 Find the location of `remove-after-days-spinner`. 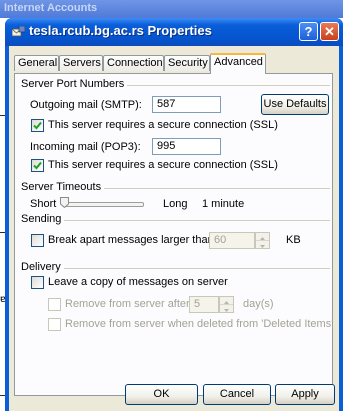

remove-after-days-spinner is located at coordinates (226, 304).